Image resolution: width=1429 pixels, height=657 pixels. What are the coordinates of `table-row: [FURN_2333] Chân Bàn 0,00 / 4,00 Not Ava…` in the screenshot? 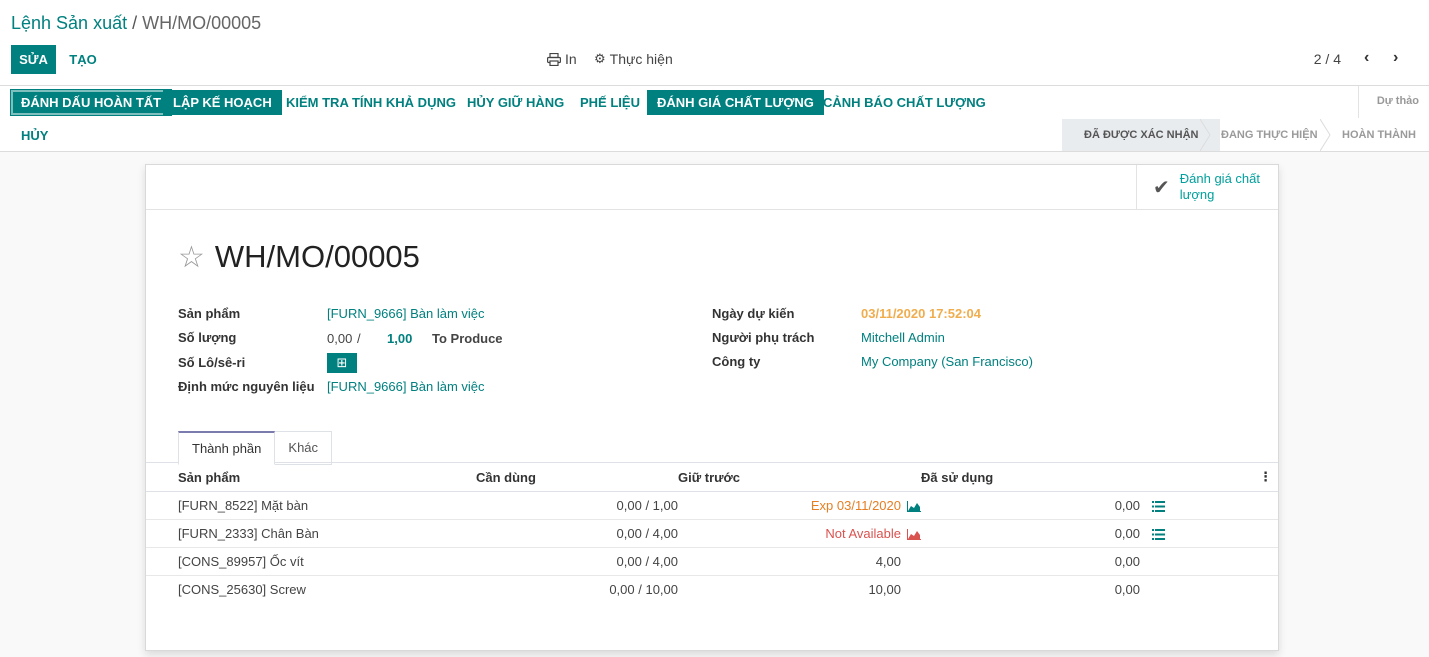 It's located at (712, 533).